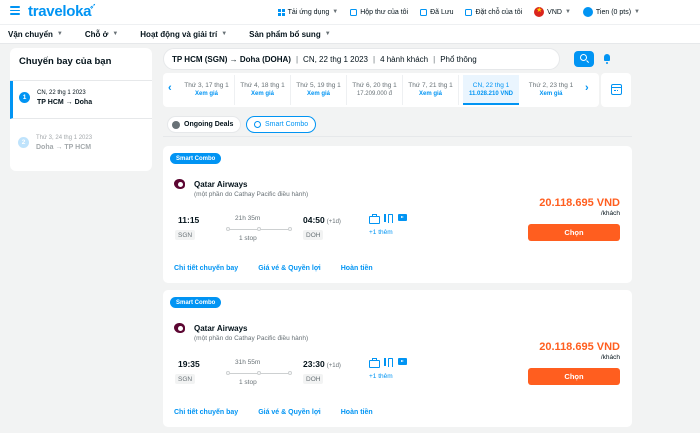  I want to click on departure-time: 19:35, so click(189, 364).